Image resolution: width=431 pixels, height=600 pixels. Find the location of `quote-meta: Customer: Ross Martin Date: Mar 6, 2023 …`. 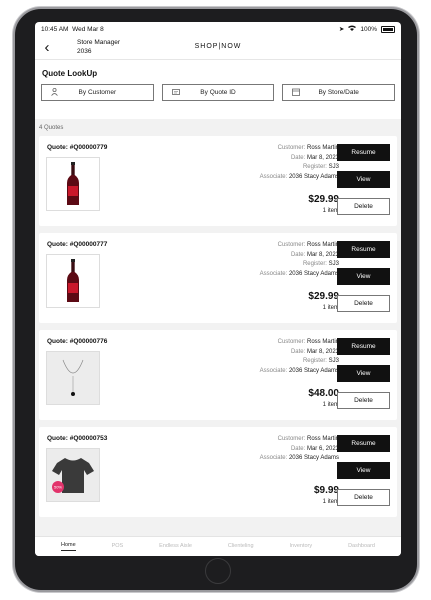

quote-meta: Customer: Ross Martin Date: Mar 6, 2023 … is located at coordinates (299, 449).